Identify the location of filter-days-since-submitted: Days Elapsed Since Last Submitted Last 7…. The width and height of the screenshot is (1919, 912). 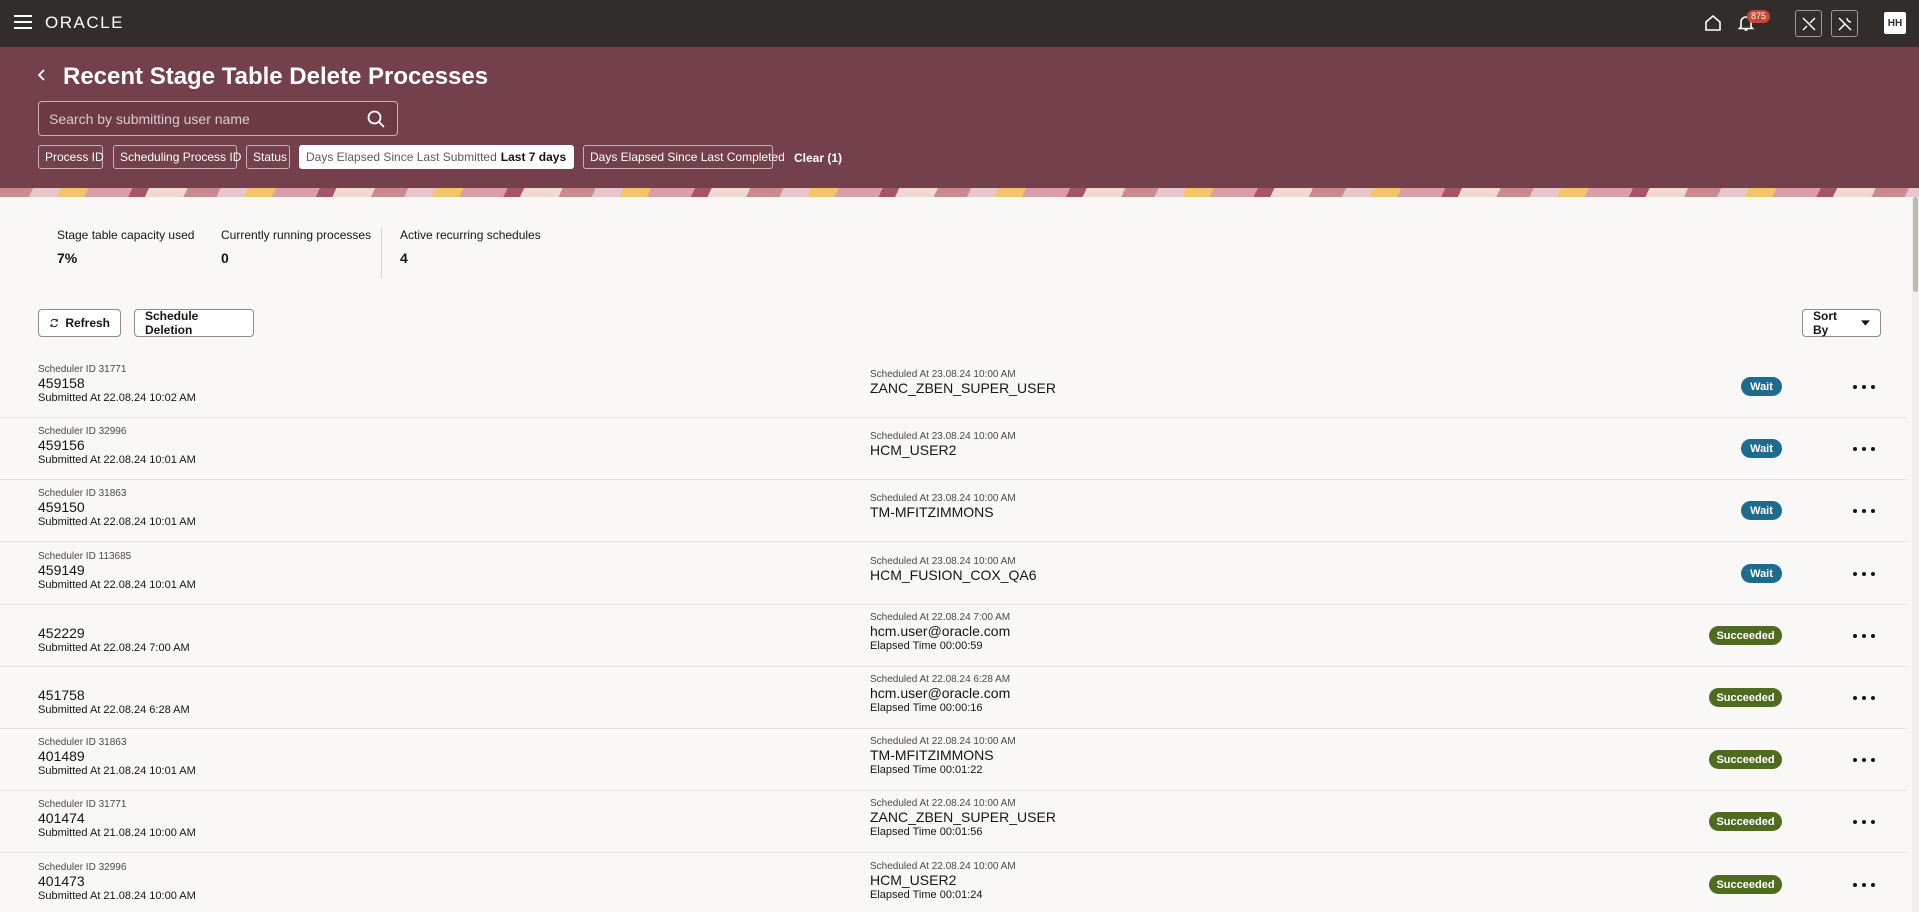
(436, 157).